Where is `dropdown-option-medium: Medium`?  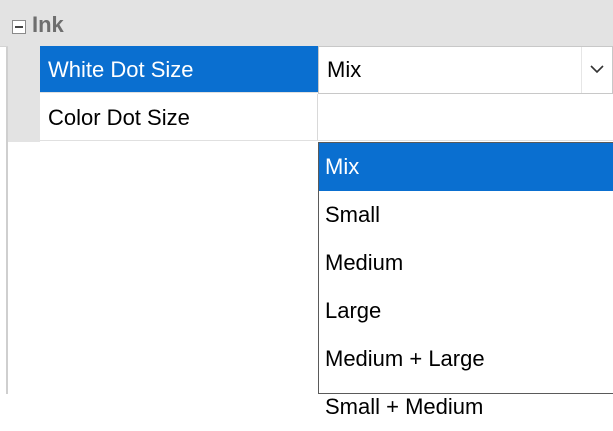 dropdown-option-medium: Medium is located at coordinates (466, 263).